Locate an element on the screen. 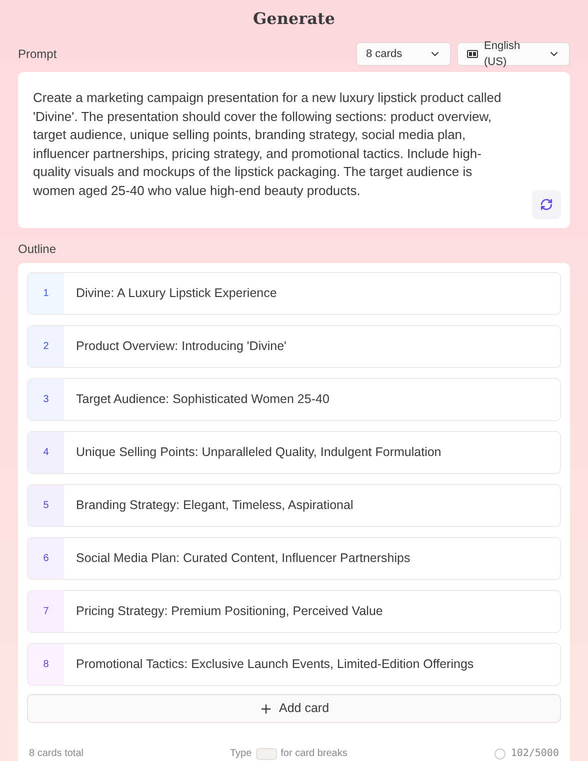 The height and width of the screenshot is (761, 588). card-number: 4 is located at coordinates (46, 452).